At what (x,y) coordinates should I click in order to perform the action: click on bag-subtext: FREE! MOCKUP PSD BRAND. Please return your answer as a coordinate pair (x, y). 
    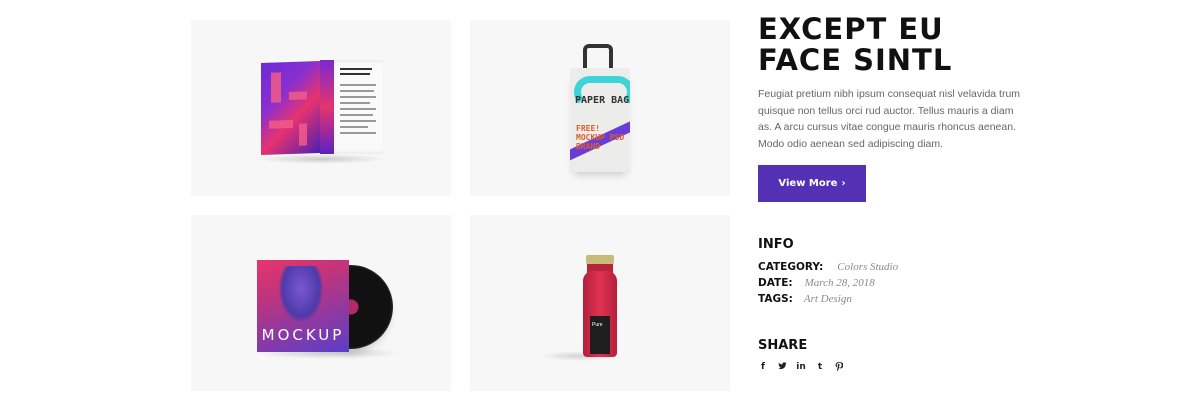
    Looking at the image, I should click on (600, 137).